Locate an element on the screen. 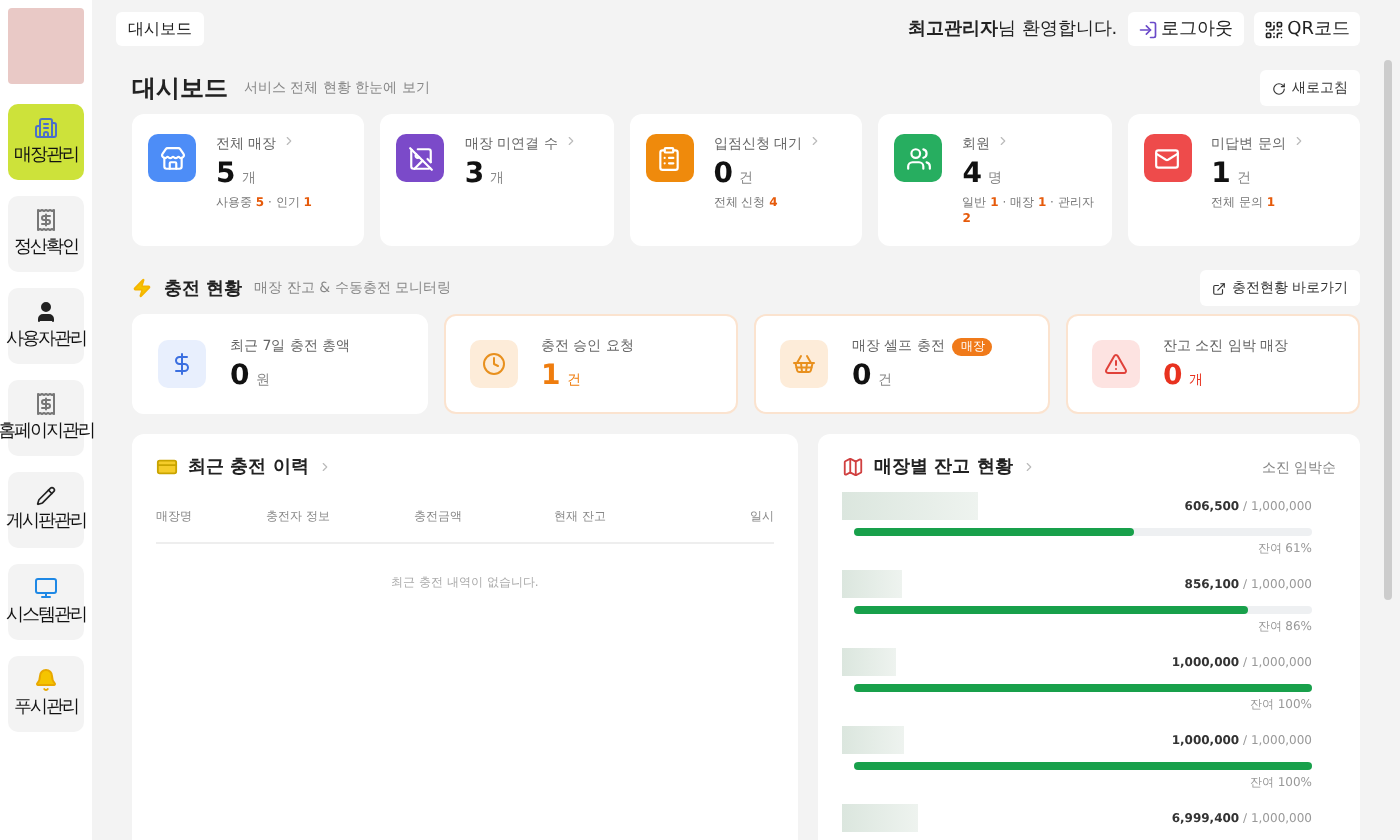 Image resolution: width=1400 pixels, height=840 pixels. logout-button: 로그아웃 is located at coordinates (1185, 29).